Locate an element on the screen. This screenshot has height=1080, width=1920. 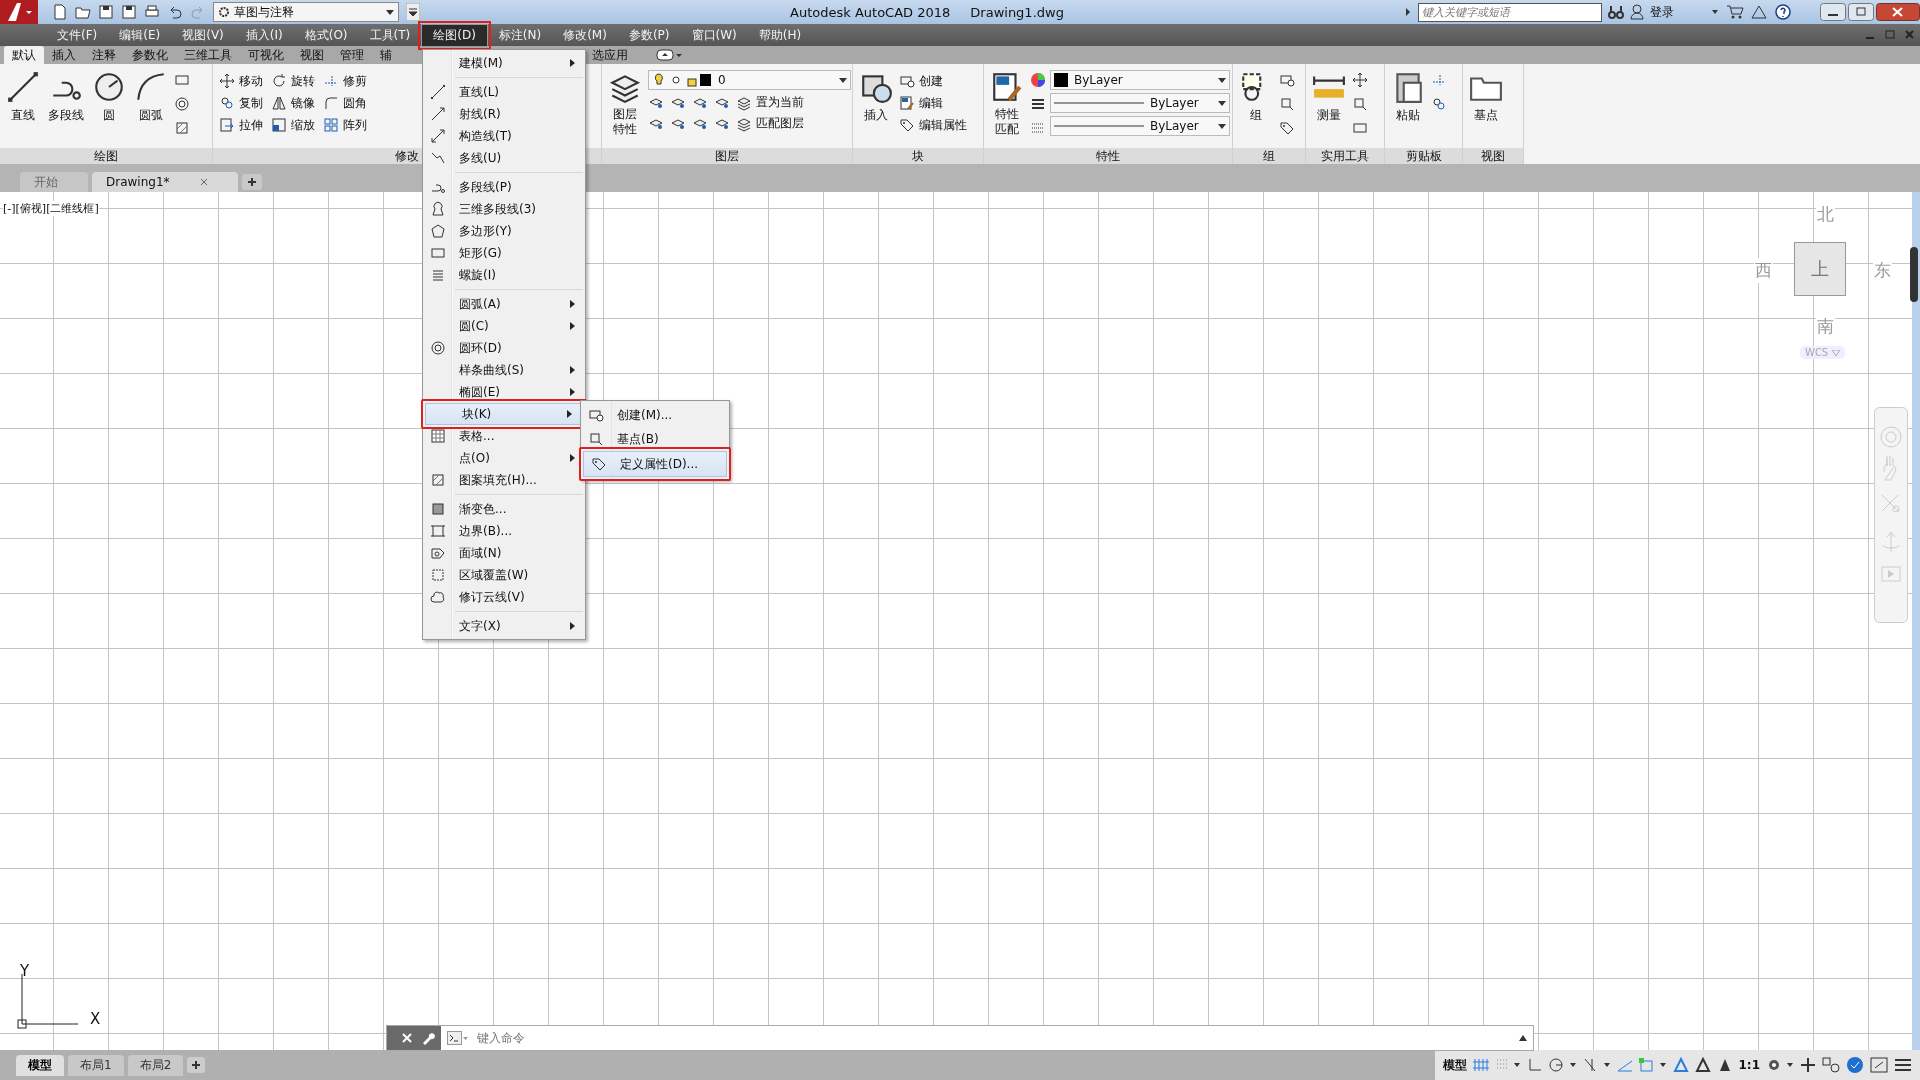
menu-item: 圆弧(A) is located at coordinates (504, 304).